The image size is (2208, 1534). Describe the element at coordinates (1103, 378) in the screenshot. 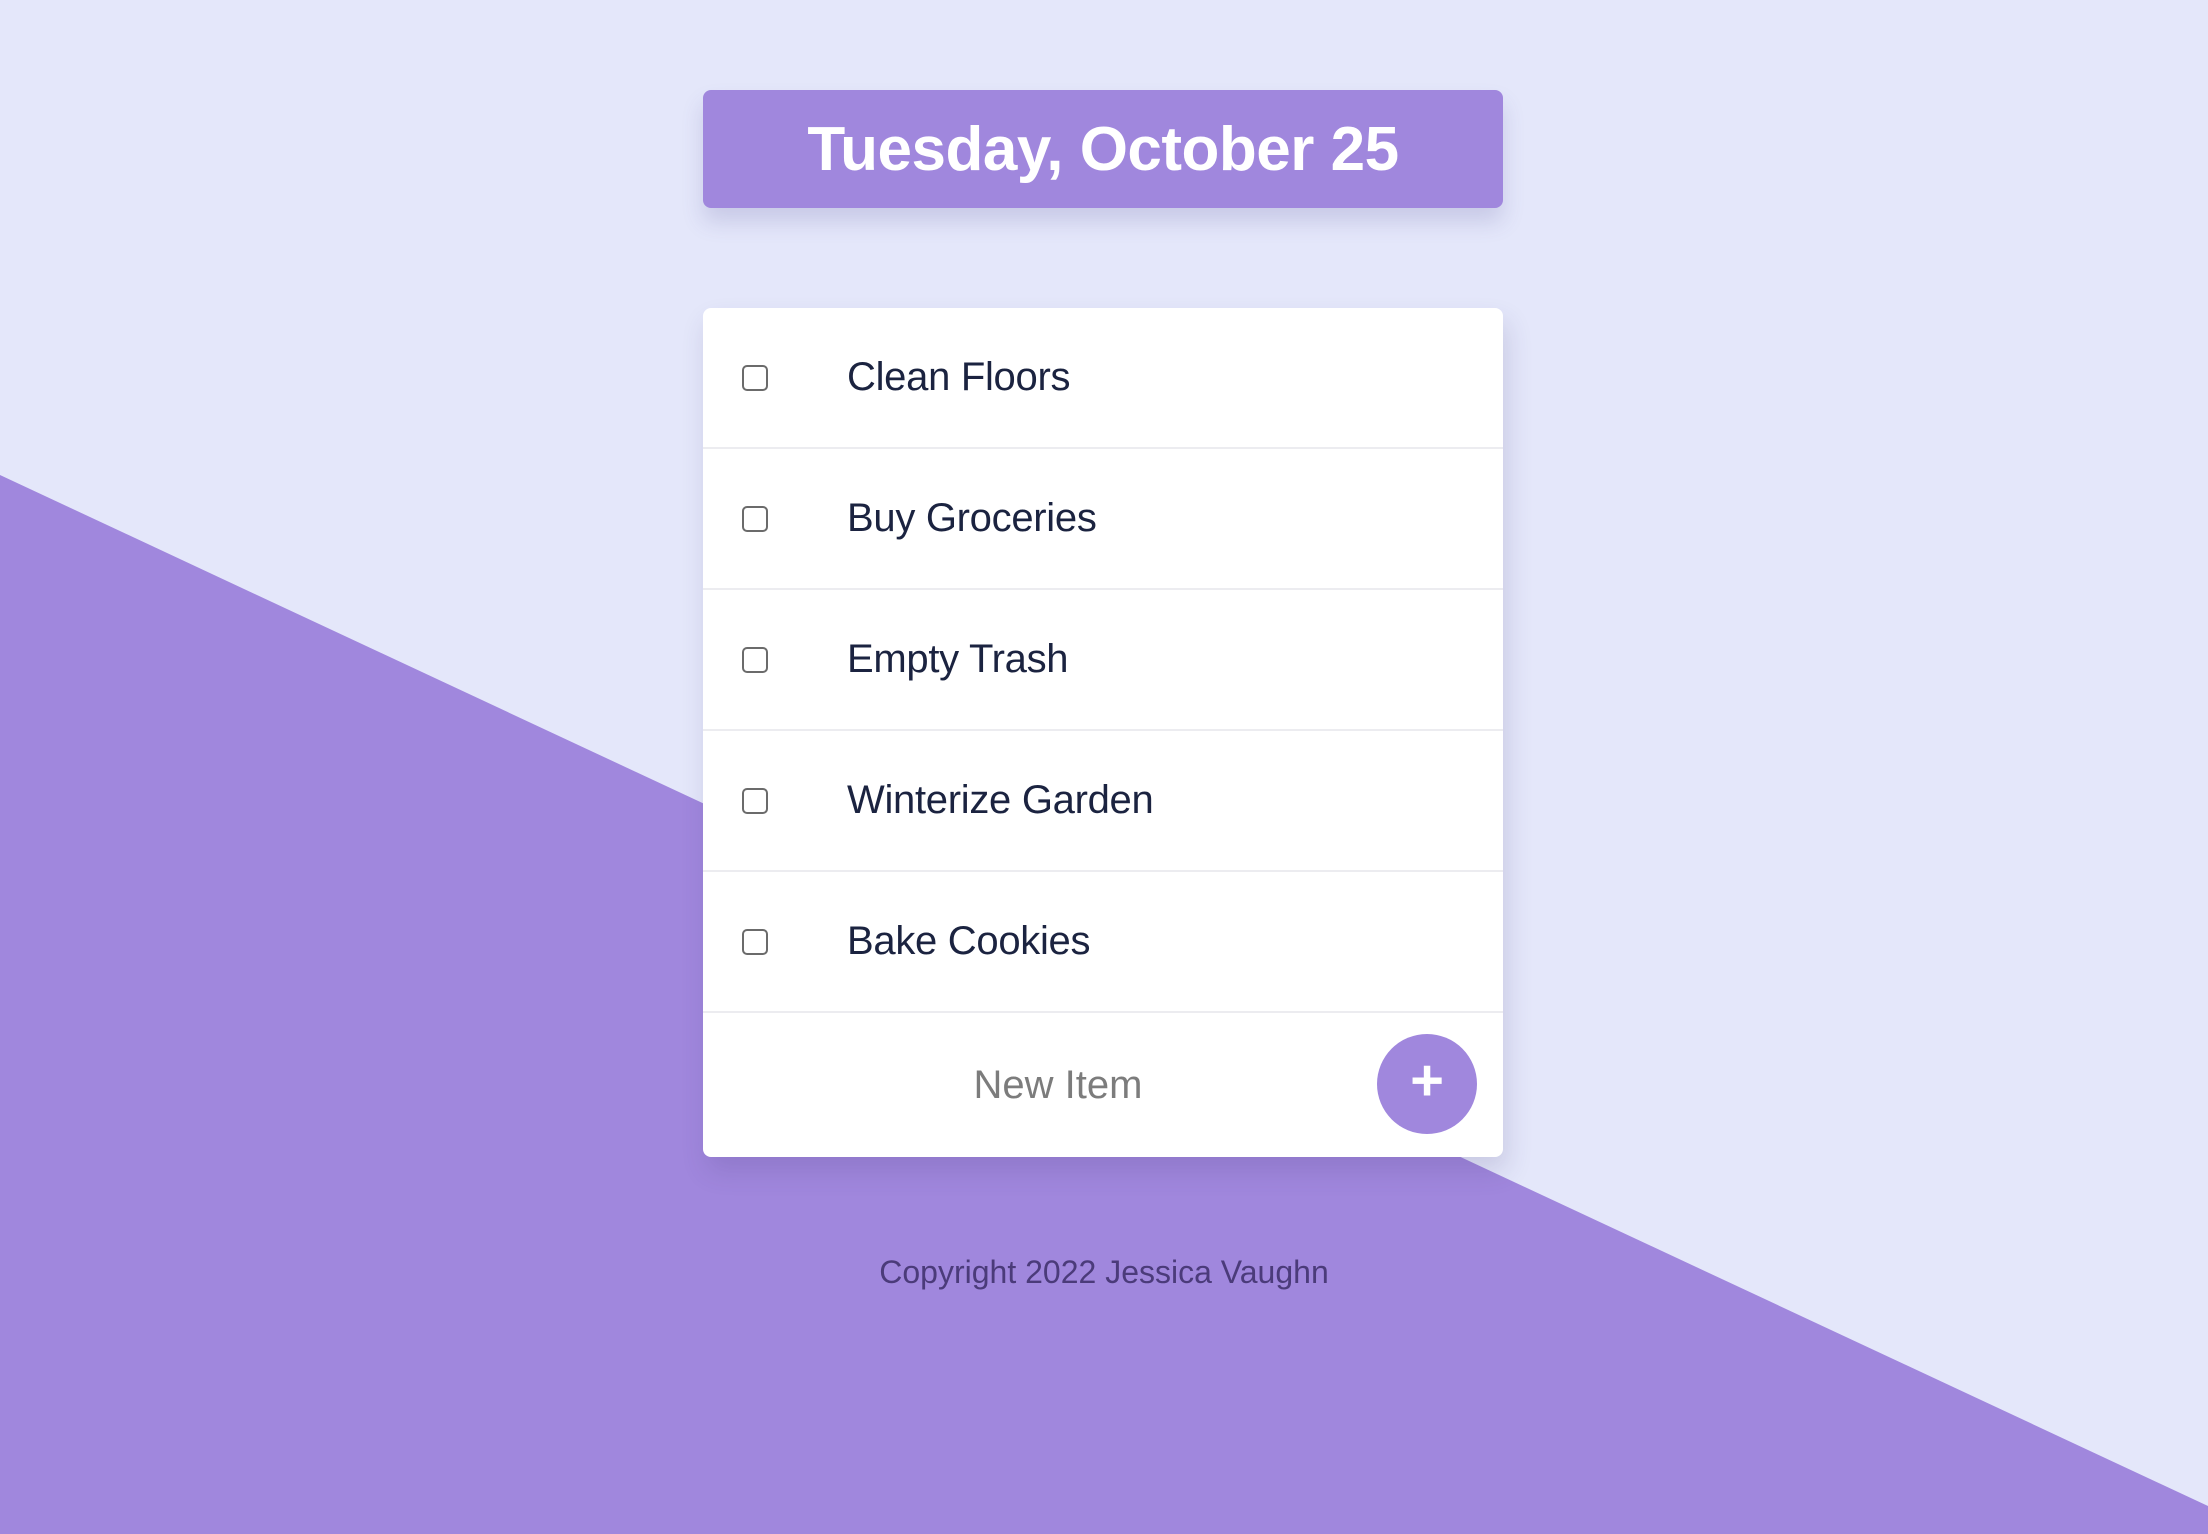

I see `list-item: Clean Floors` at that location.